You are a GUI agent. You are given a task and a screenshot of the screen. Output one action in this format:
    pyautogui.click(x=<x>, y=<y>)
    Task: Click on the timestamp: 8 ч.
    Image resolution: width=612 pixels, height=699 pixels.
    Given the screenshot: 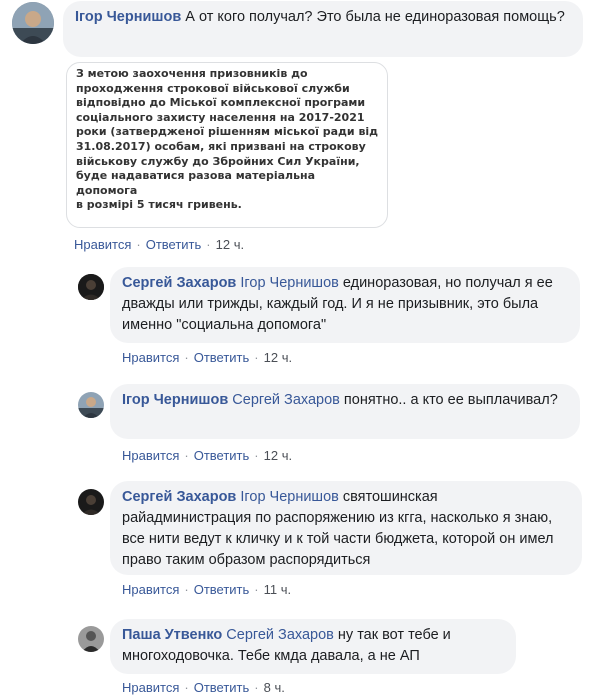 What is the action you would take?
    pyautogui.click(x=274, y=687)
    